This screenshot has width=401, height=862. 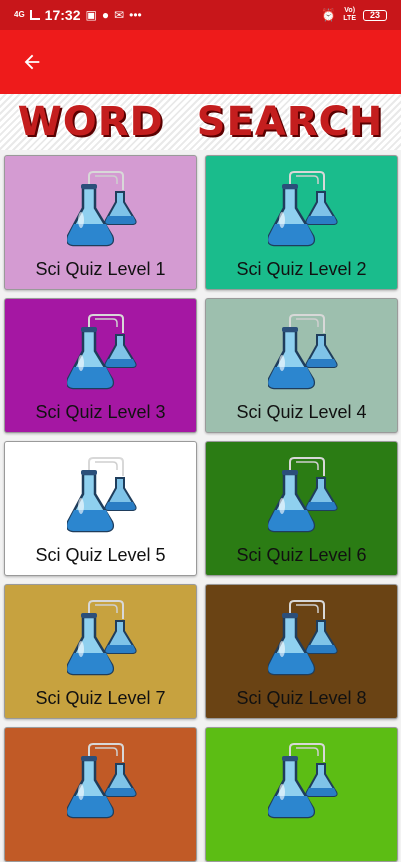 What do you see at coordinates (100, 698) in the screenshot?
I see `level-label: Sci Quiz Level 7` at bounding box center [100, 698].